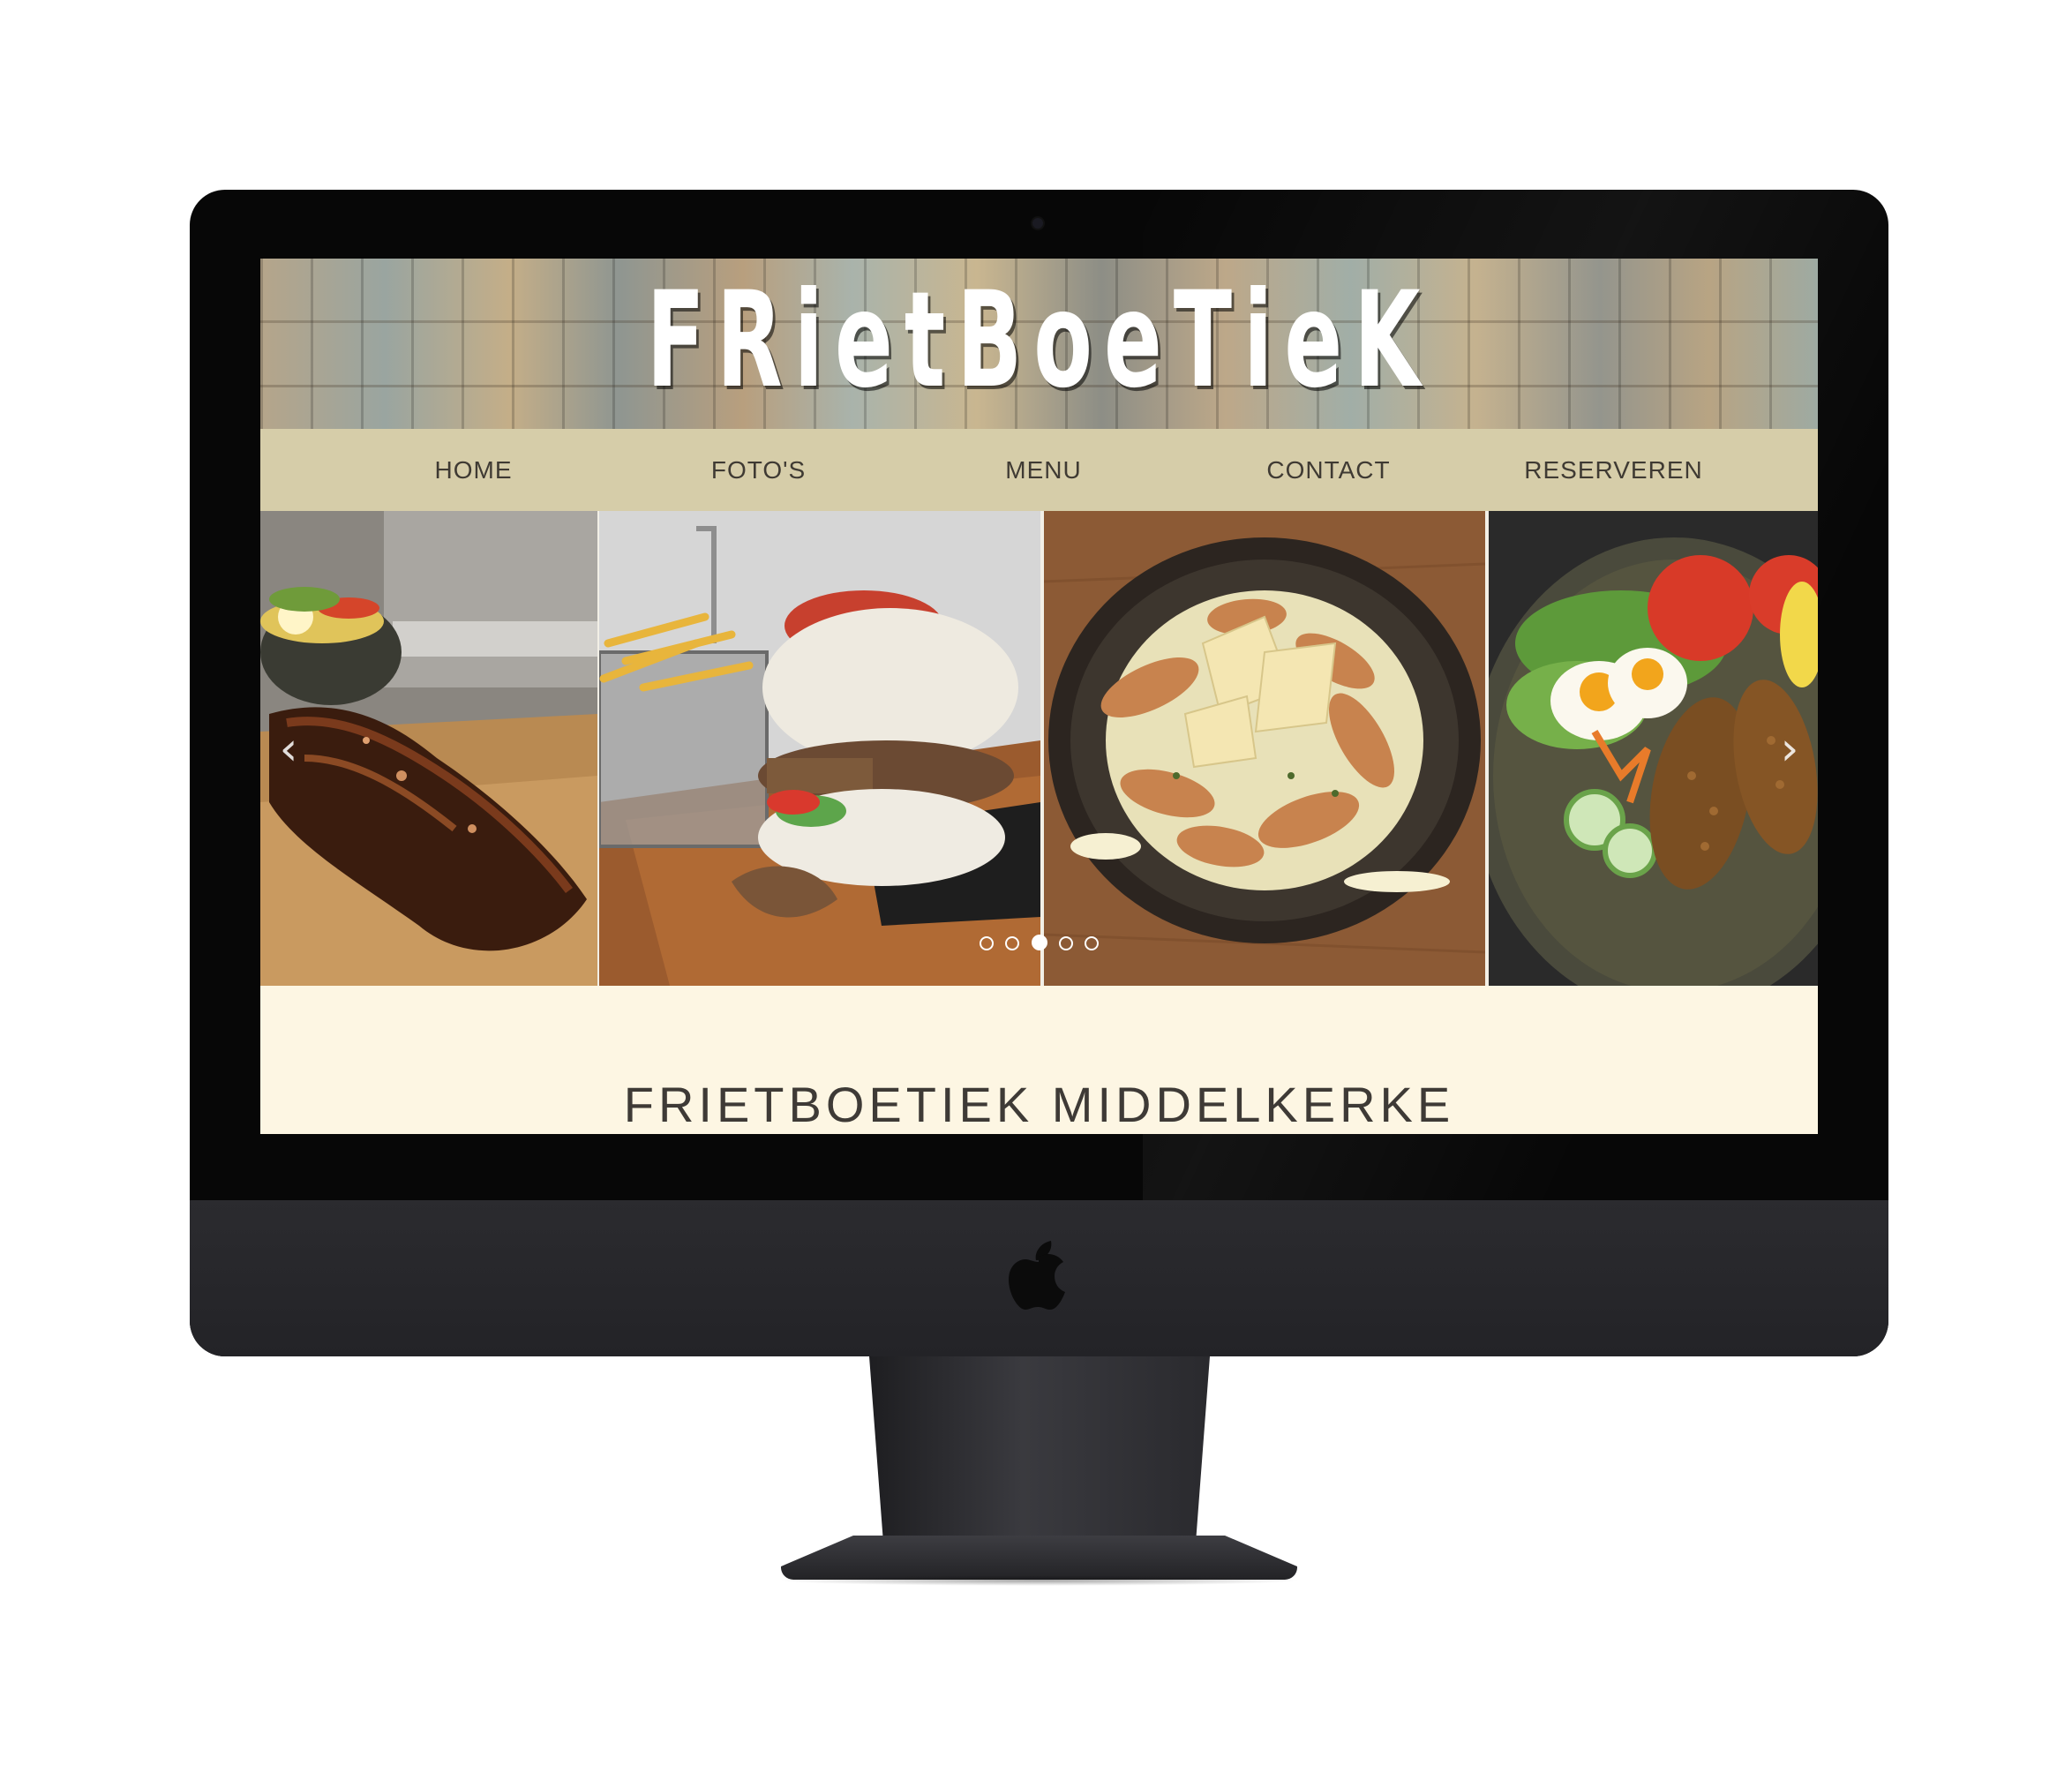 This screenshot has height=1765, width=2072. I want to click on croquettes-salad-image, so click(1654, 748).